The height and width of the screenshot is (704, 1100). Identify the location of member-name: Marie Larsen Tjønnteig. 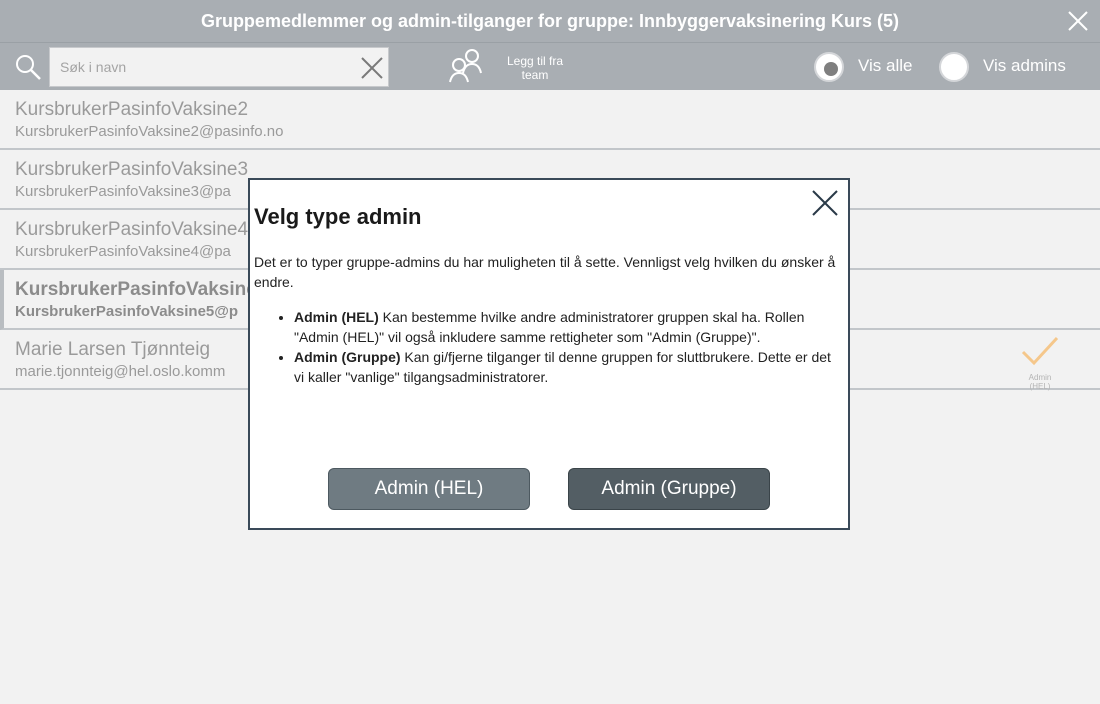
(113, 349).